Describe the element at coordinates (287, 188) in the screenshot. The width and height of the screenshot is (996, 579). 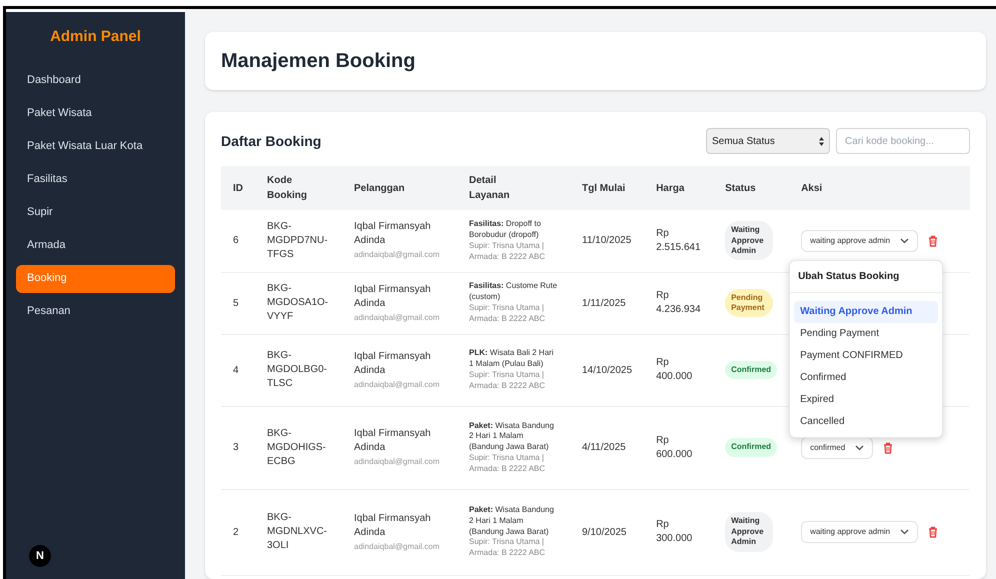
I see `column-header: Kode Booking` at that location.